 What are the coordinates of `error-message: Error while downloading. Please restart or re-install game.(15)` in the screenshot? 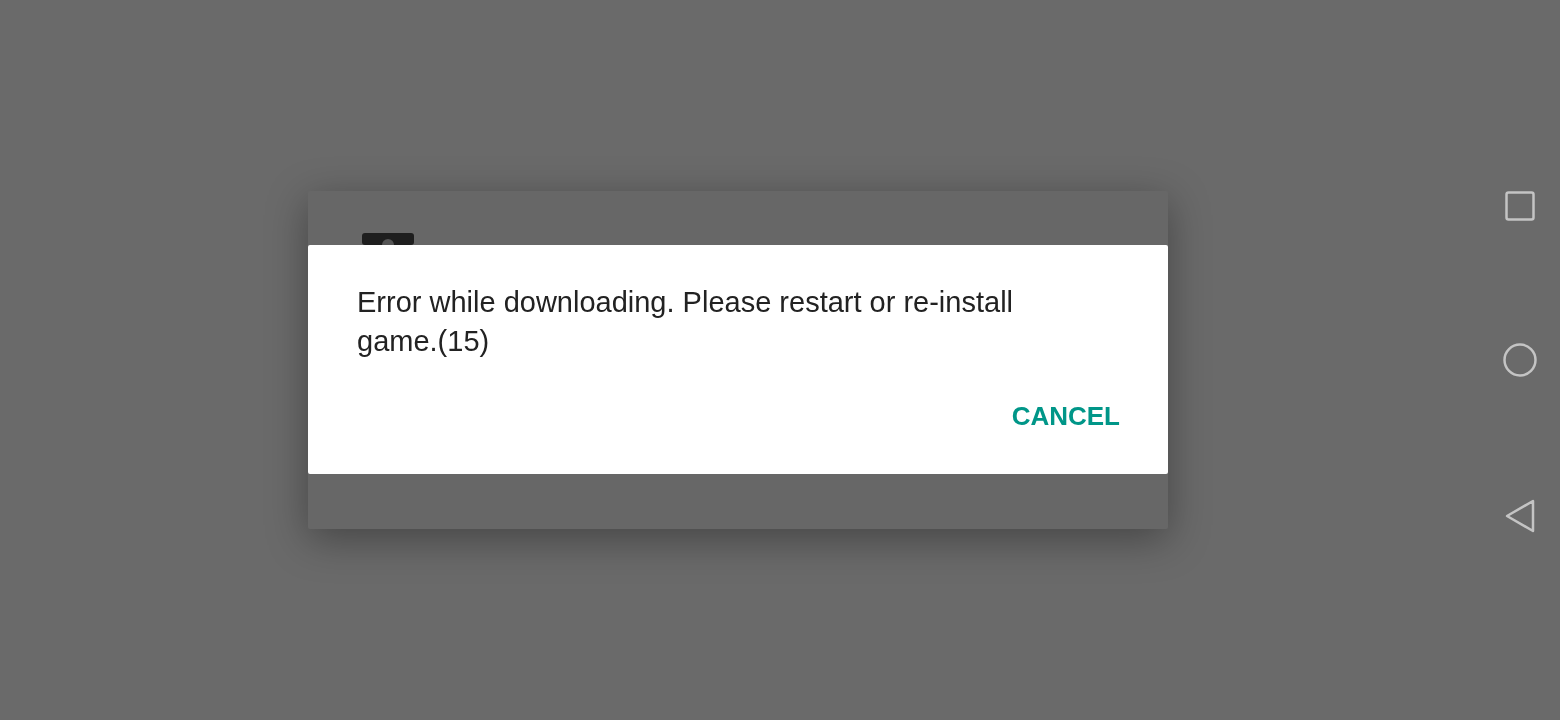 It's located at (685, 322).